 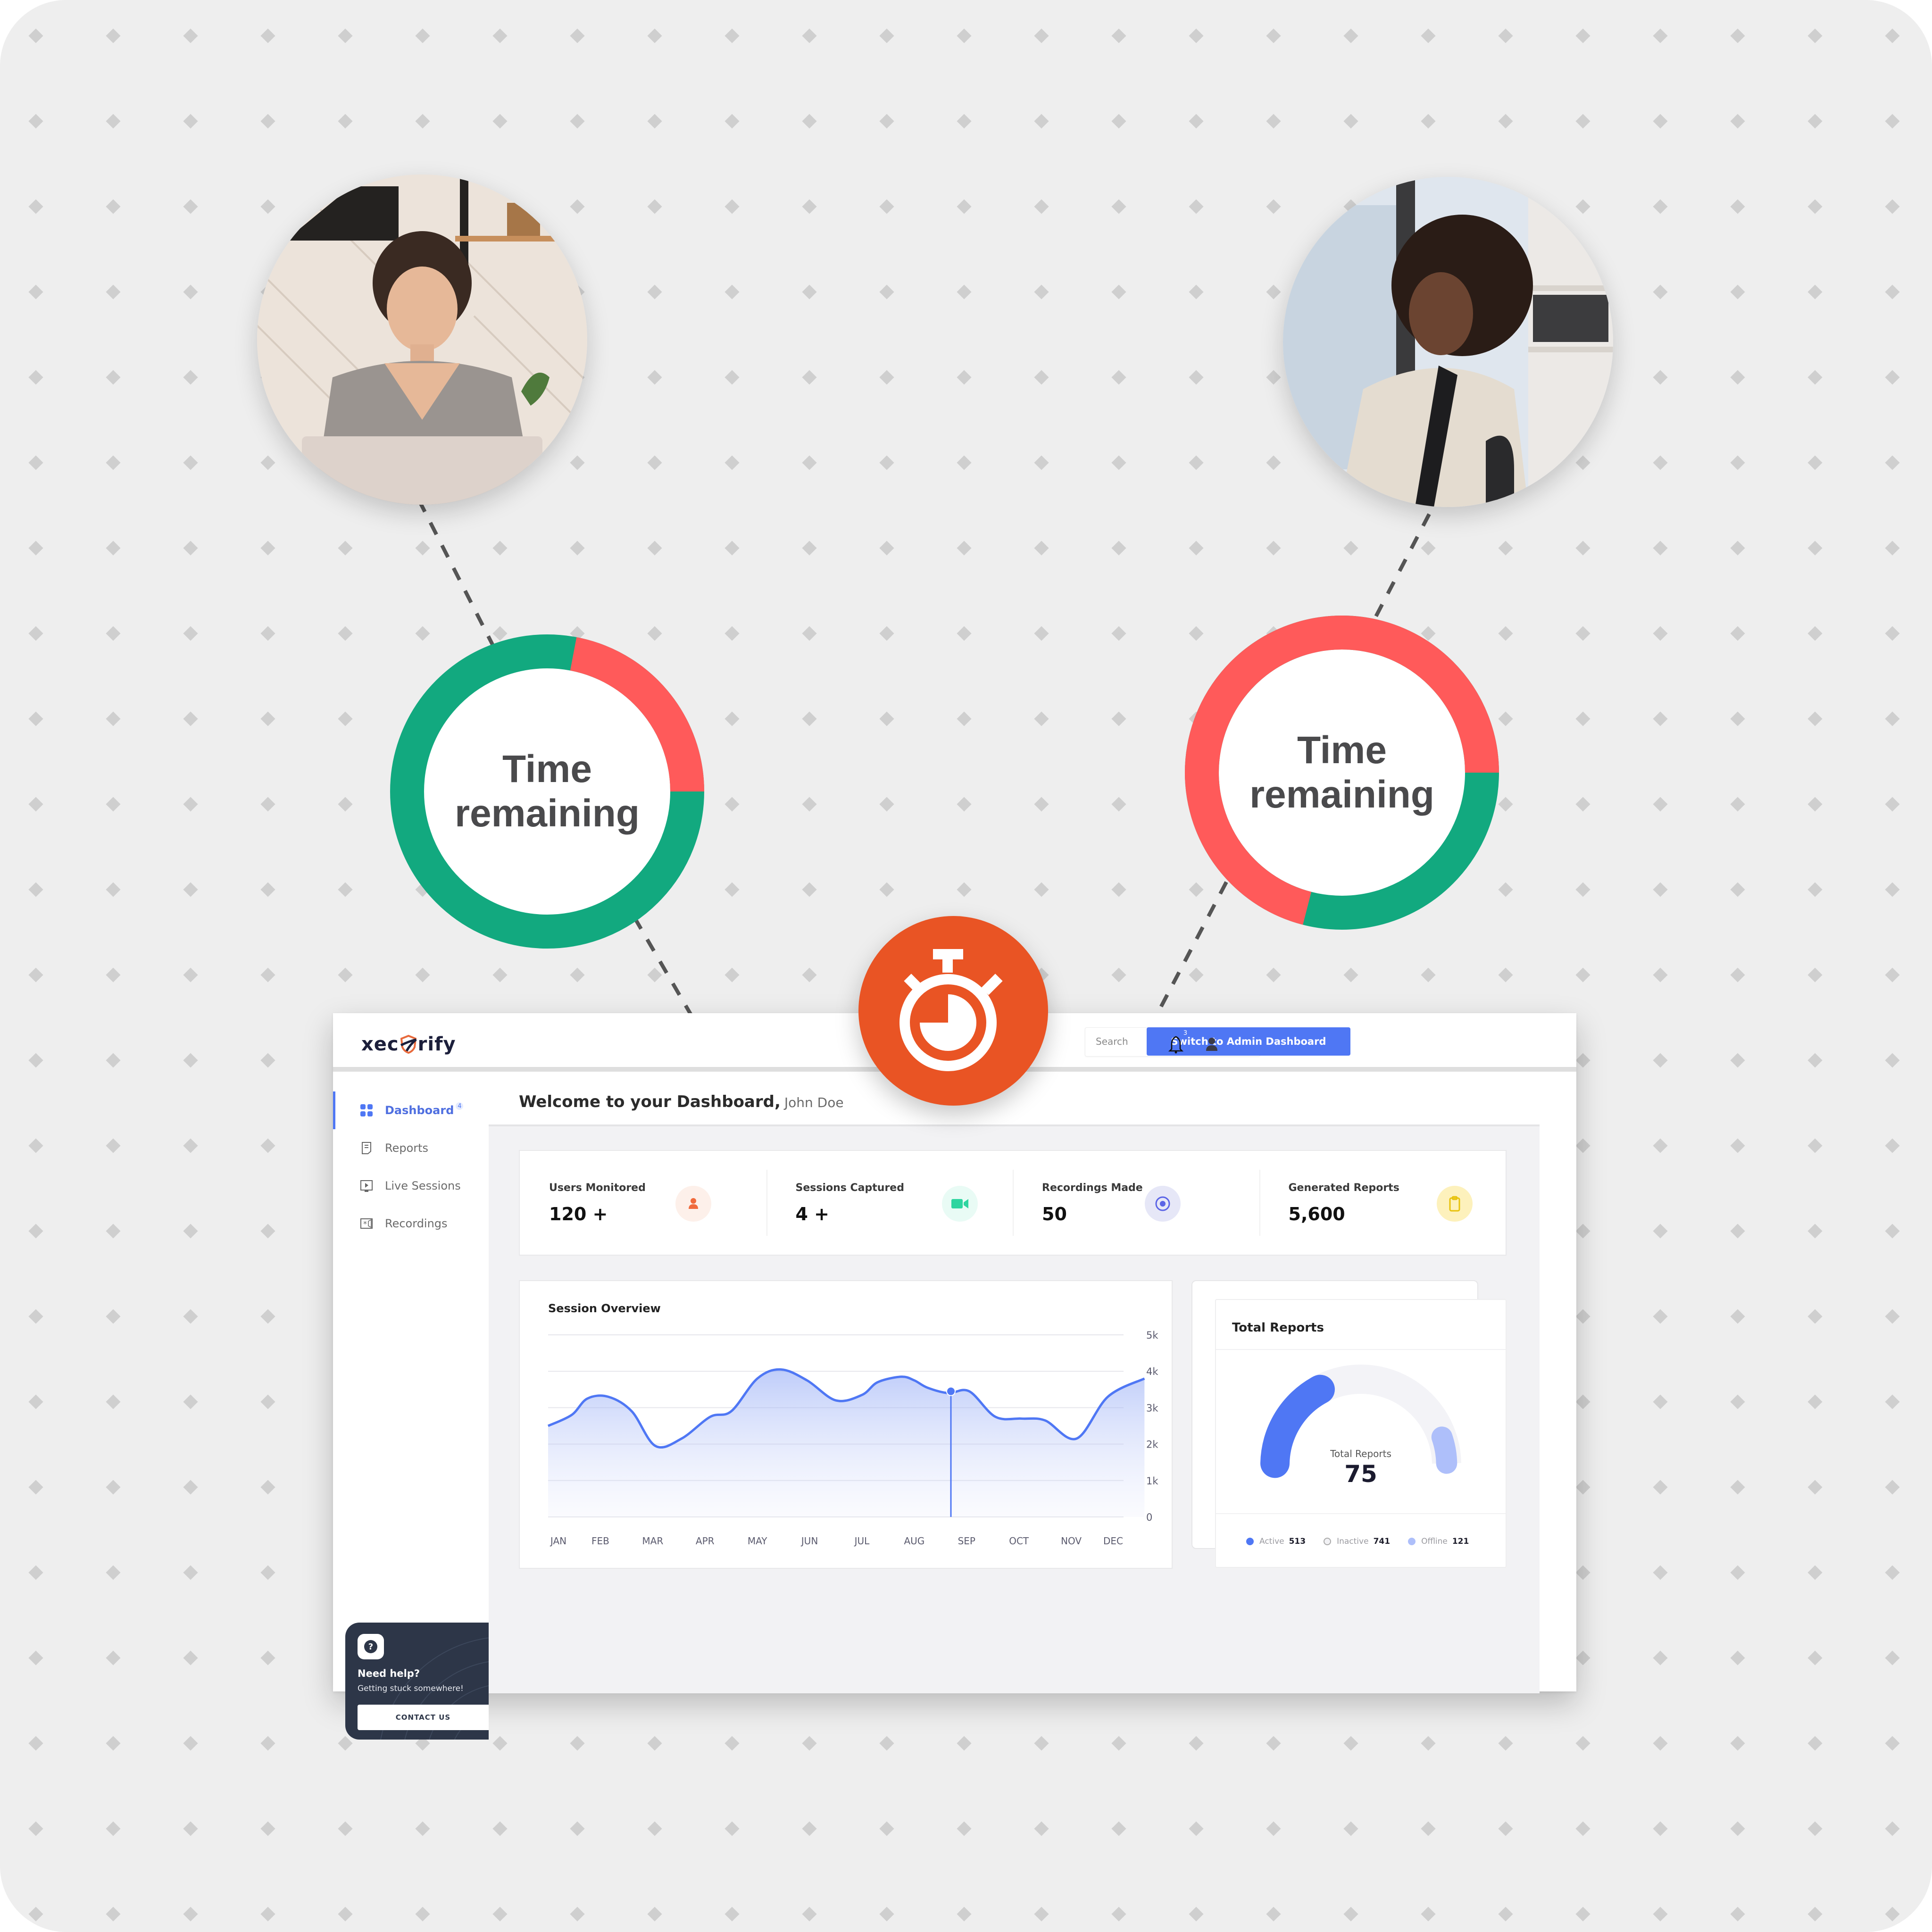 I want to click on x-tick-label: JUN, so click(x=809, y=1541).